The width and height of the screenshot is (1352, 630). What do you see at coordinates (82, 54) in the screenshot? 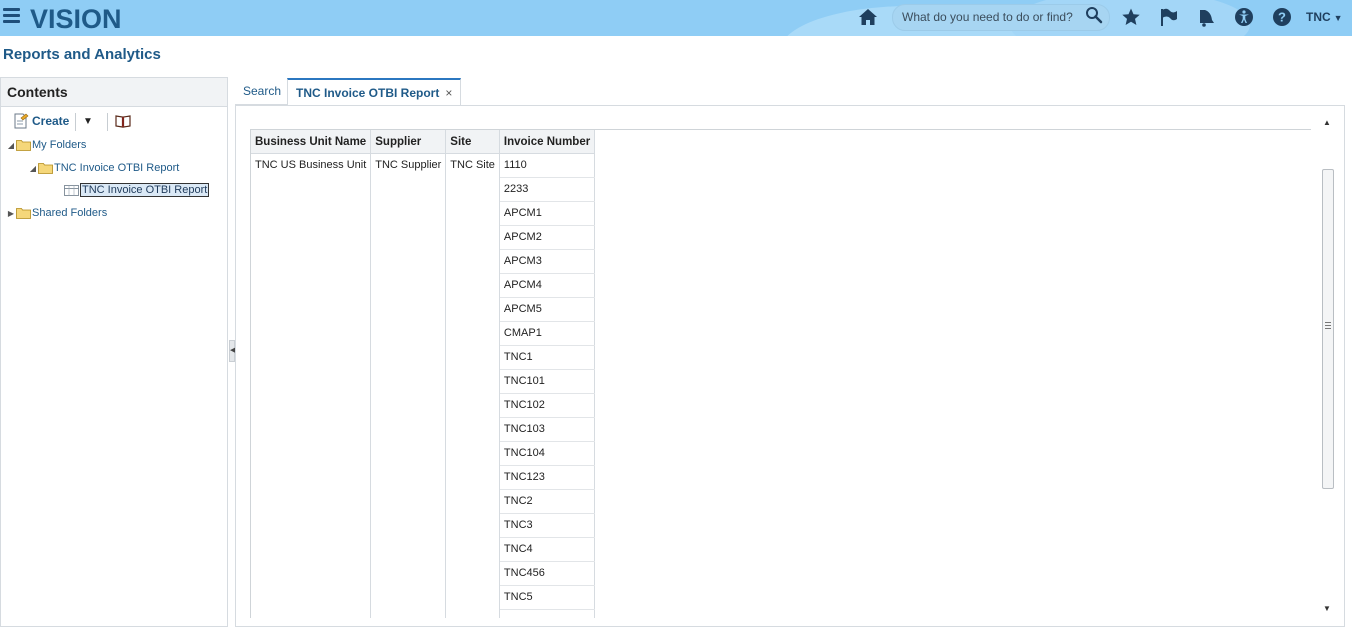
I see `page-title: Reports and Analytics` at bounding box center [82, 54].